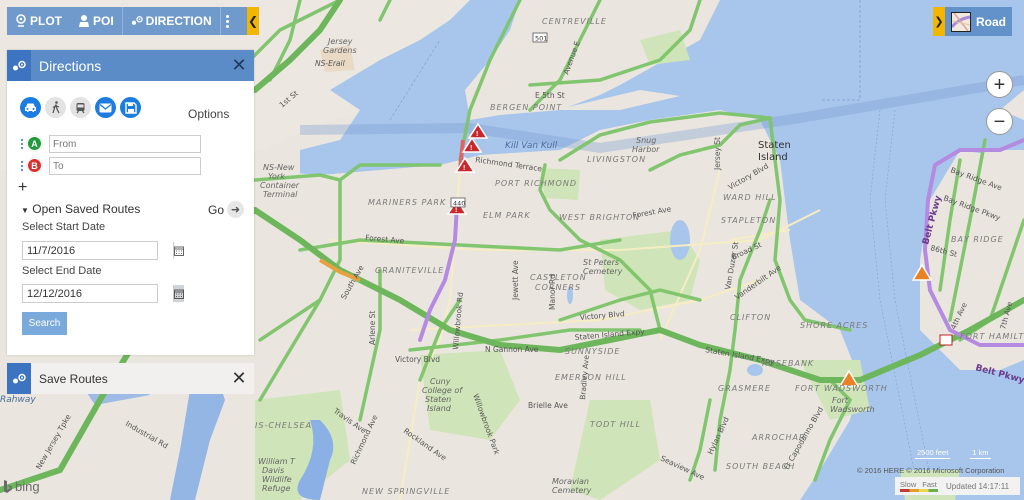 This screenshot has height=500, width=1024. I want to click on svg-text: Terminal, so click(280, 194).